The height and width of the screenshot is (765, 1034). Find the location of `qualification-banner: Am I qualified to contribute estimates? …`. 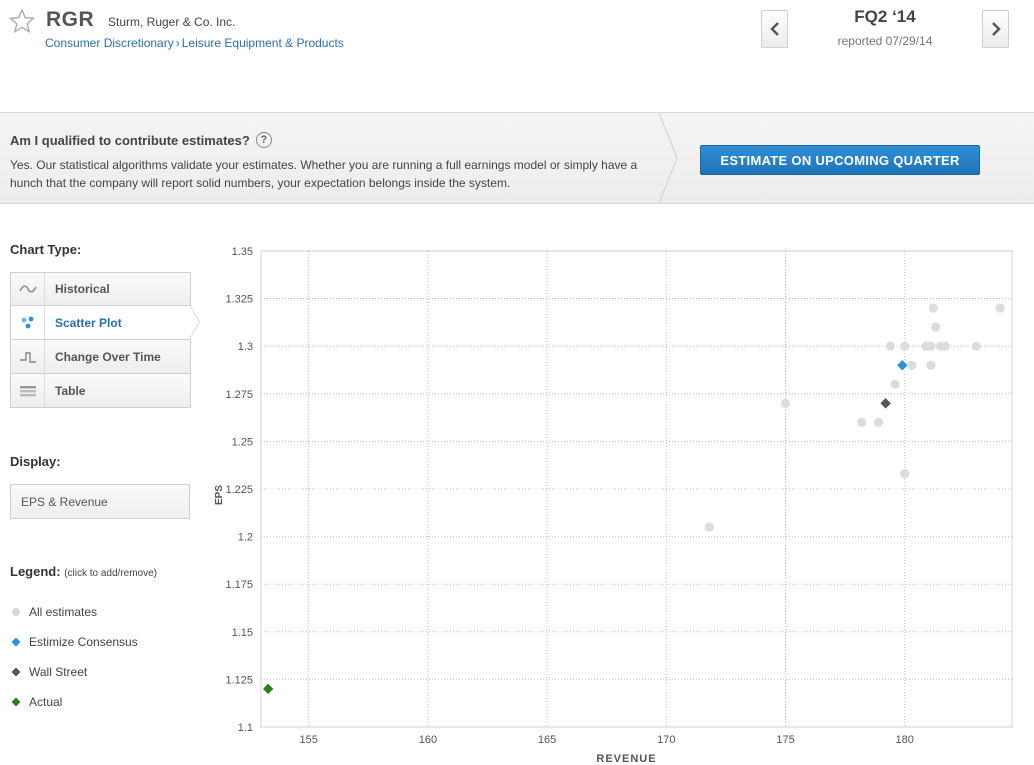

qualification-banner: Am I qualified to contribute estimates? … is located at coordinates (517, 158).